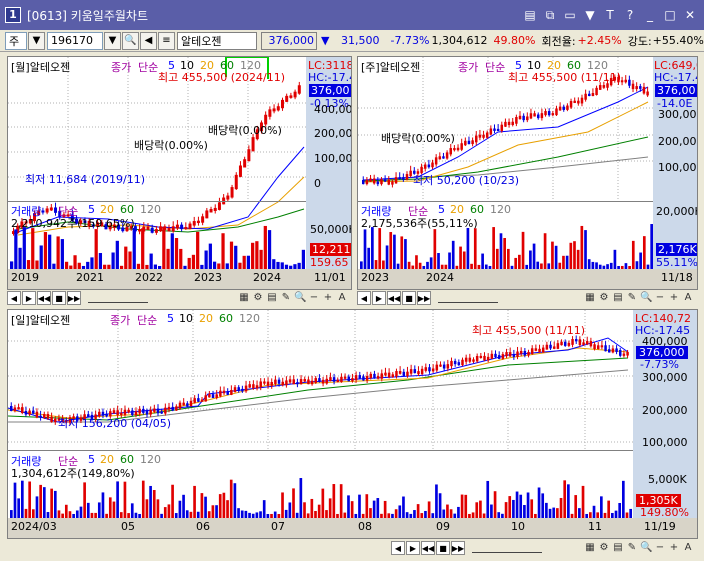 The width and height of the screenshot is (704, 561). I want to click on daily-scrollbar: ◀ ▶ ◀◀ ■ ▶▶ ▦ ⚙ ▤ ✎ 🔍 − + A, so click(352, 548).